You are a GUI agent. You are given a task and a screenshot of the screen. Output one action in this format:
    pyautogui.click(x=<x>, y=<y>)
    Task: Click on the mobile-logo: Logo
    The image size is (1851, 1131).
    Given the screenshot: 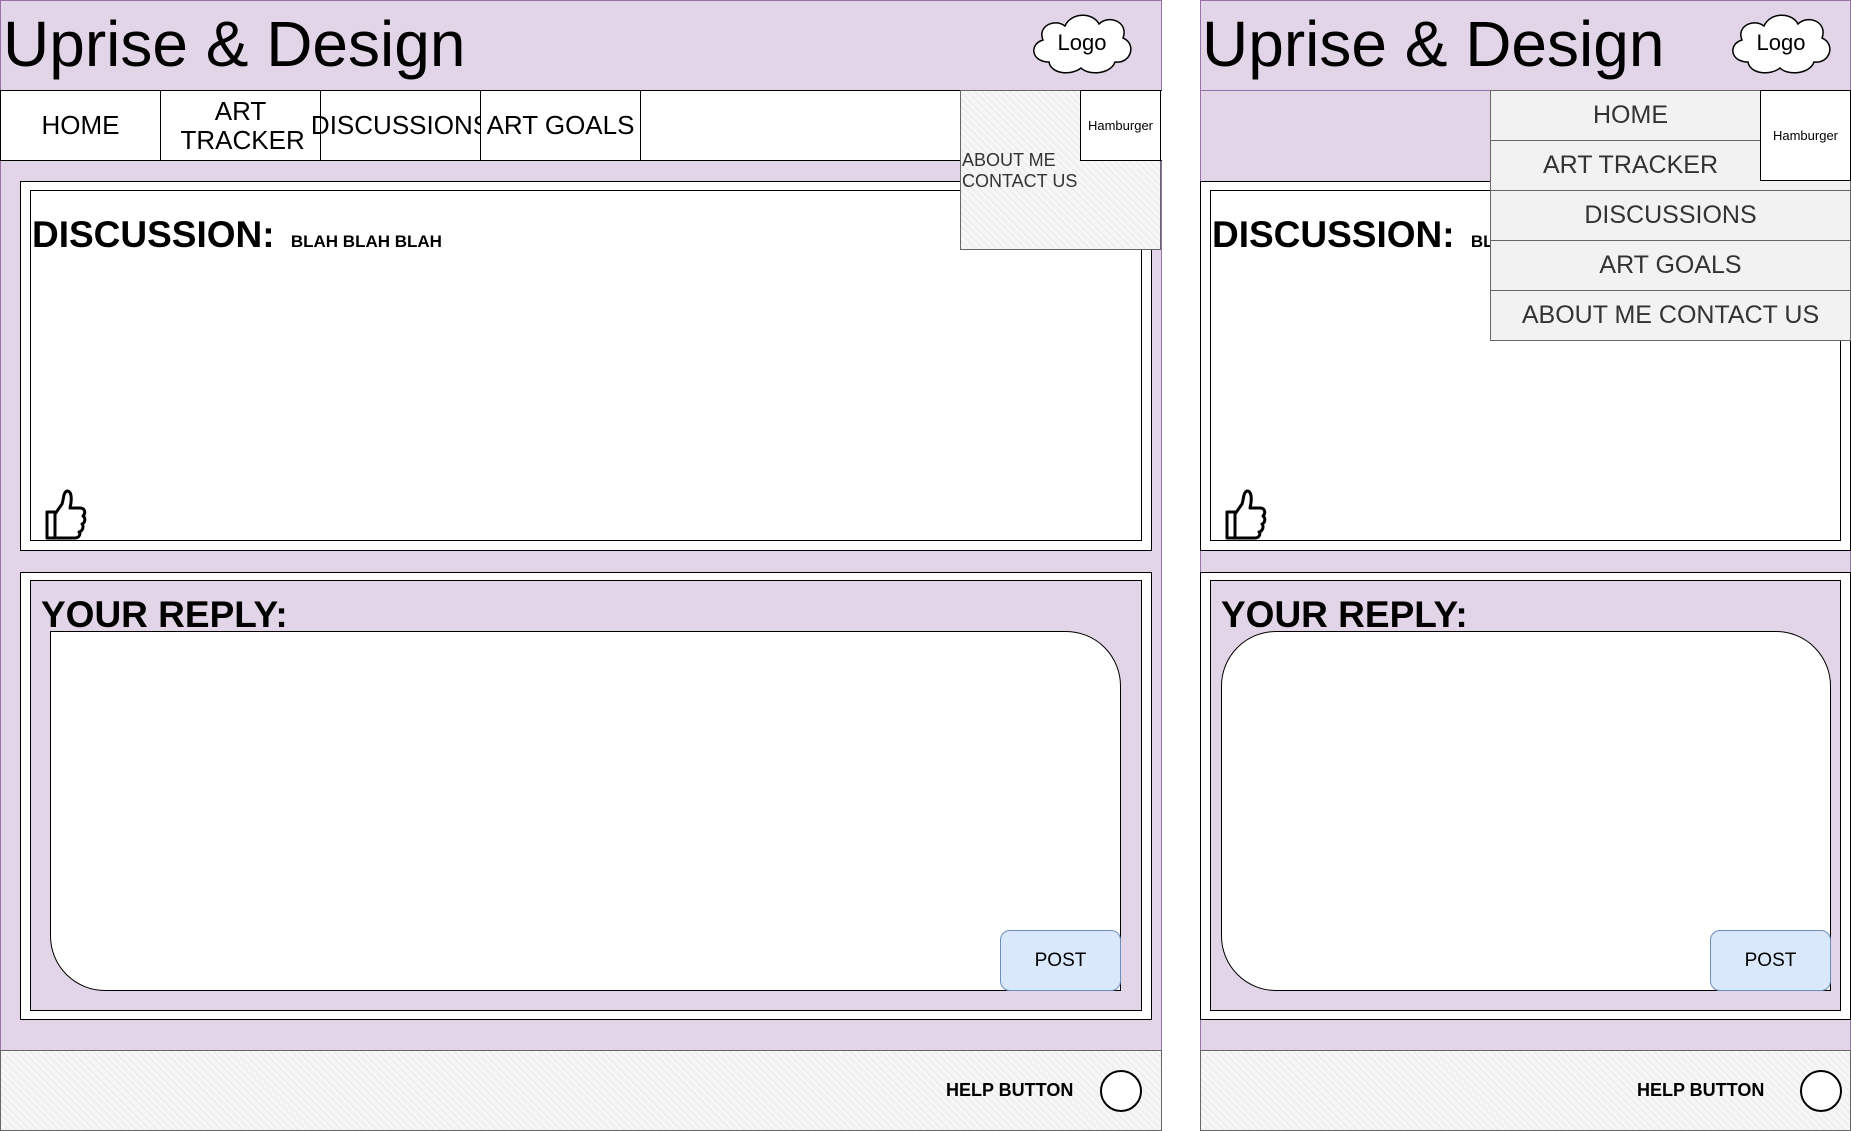 What is the action you would take?
    pyautogui.click(x=1781, y=43)
    